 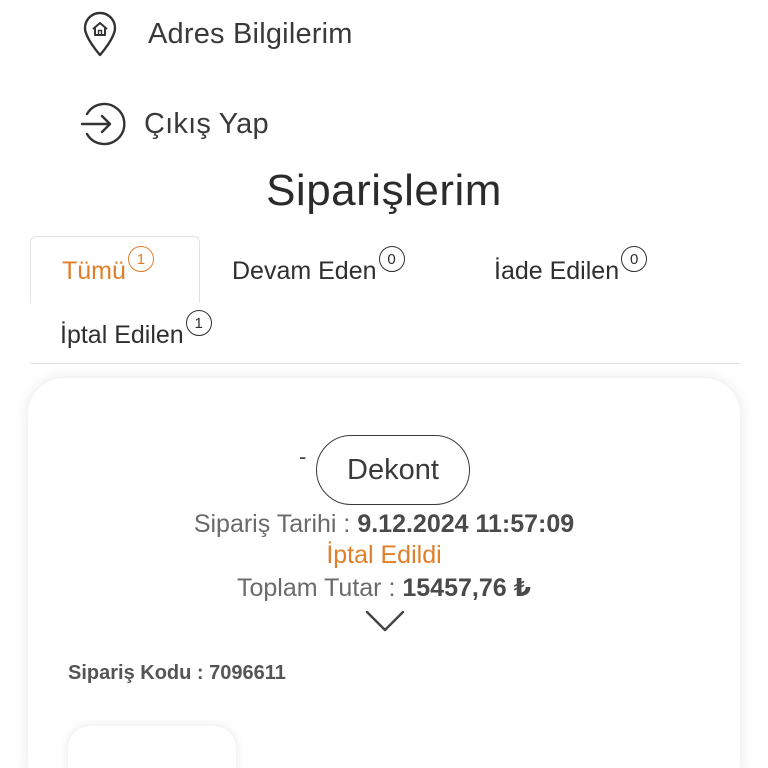 I want to click on order-code-value: 7096611, so click(x=247, y=673).